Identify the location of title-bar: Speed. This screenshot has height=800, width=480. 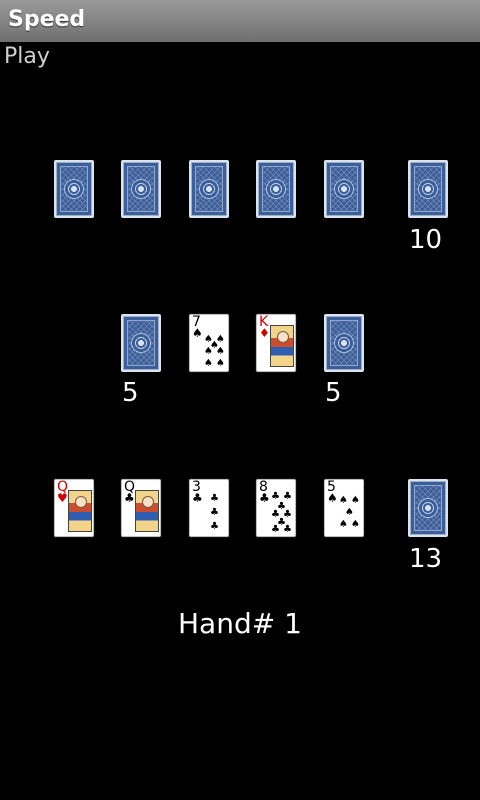
(240, 21).